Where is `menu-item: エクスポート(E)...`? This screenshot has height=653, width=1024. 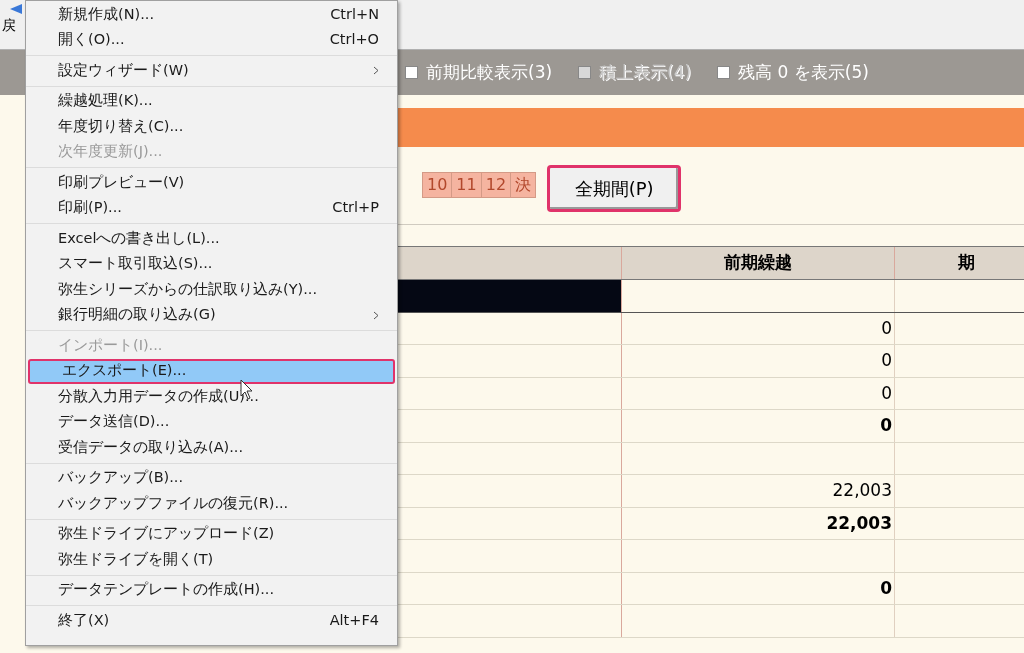
menu-item: エクスポート(E)... is located at coordinates (211, 371).